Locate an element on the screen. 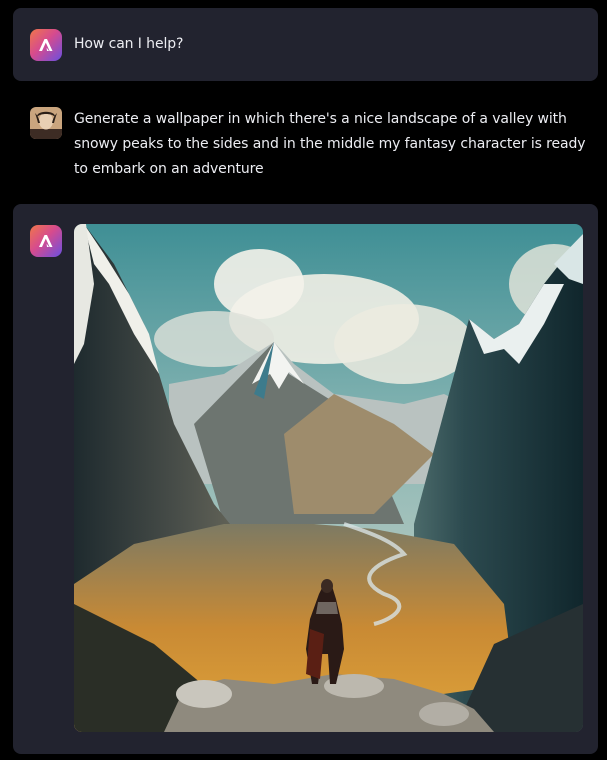  assistant-message-greeting: How can I help? is located at coordinates (305, 44).